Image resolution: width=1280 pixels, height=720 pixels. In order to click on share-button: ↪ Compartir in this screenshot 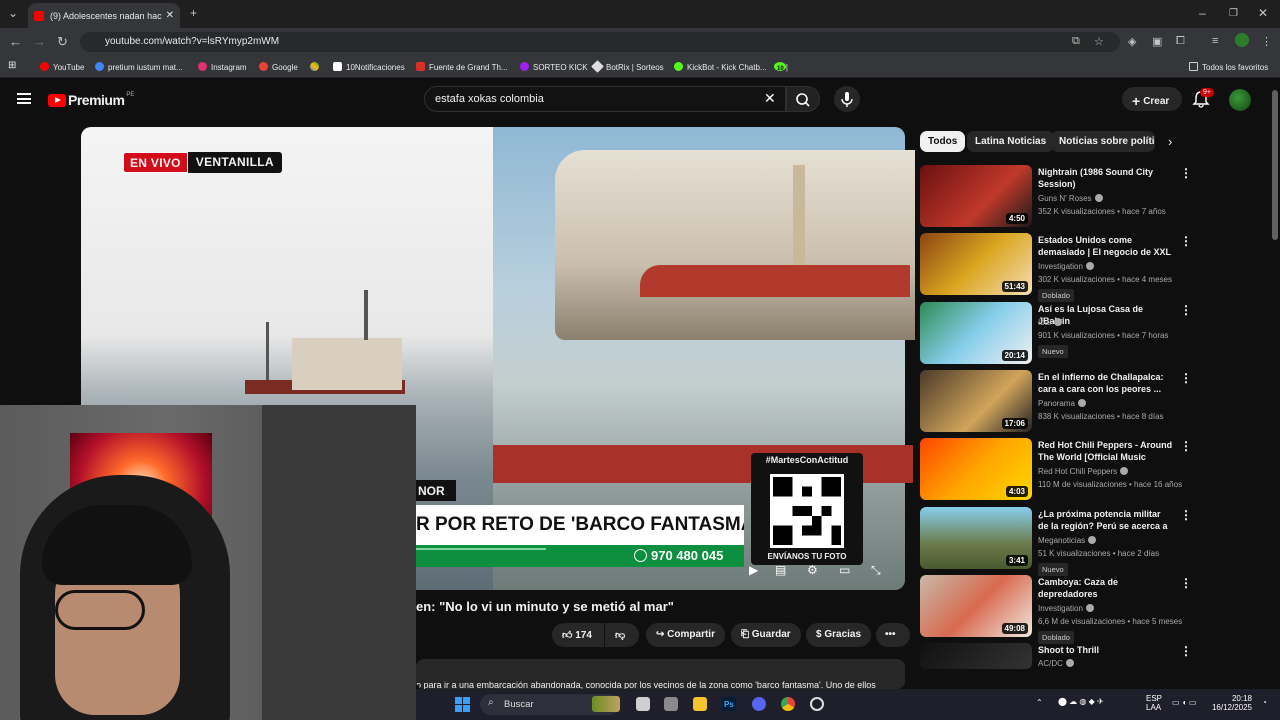, I will do `click(685, 635)`.